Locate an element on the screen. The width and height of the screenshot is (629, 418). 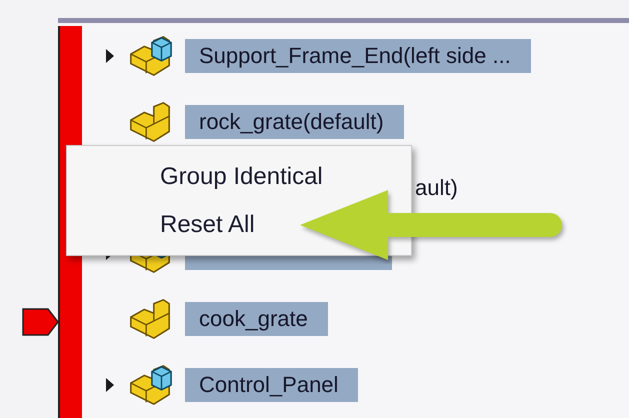
menu-item: Group Identical is located at coordinates (239, 177).